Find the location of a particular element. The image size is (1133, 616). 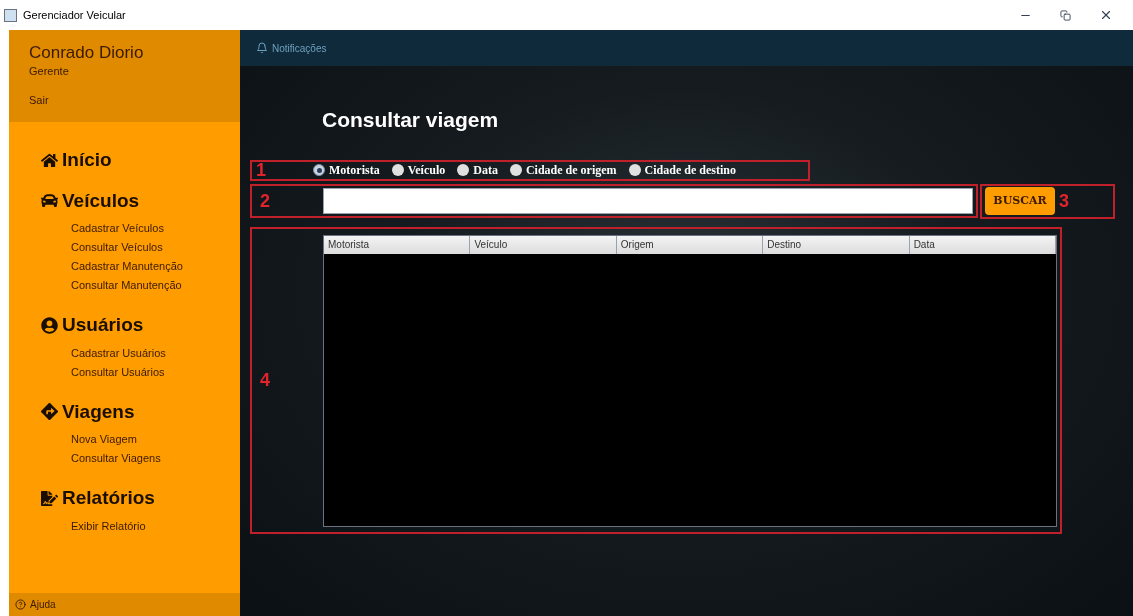

sidebar-item: Cadastrar Usuários is located at coordinates (118, 353).